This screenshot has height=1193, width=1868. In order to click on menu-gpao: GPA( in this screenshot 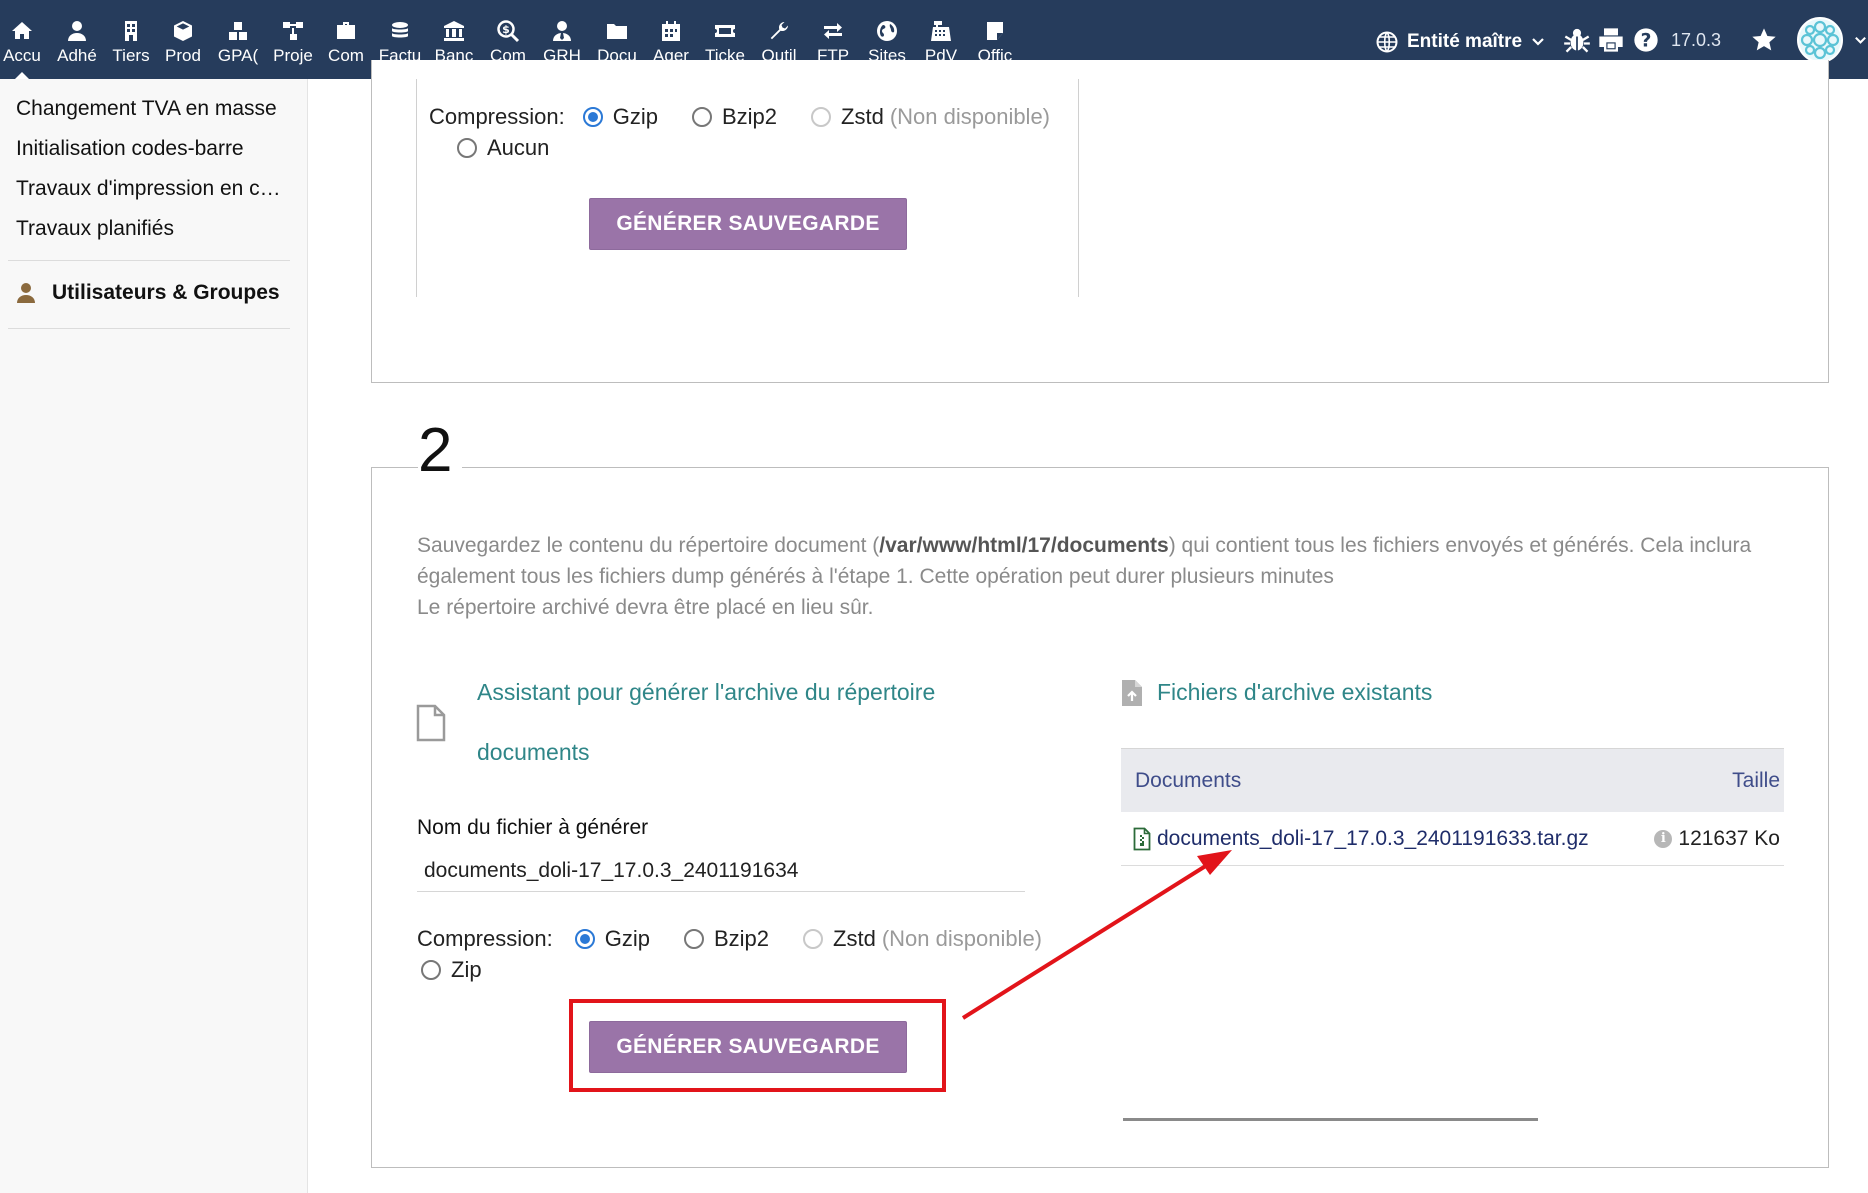, I will do `click(238, 39)`.